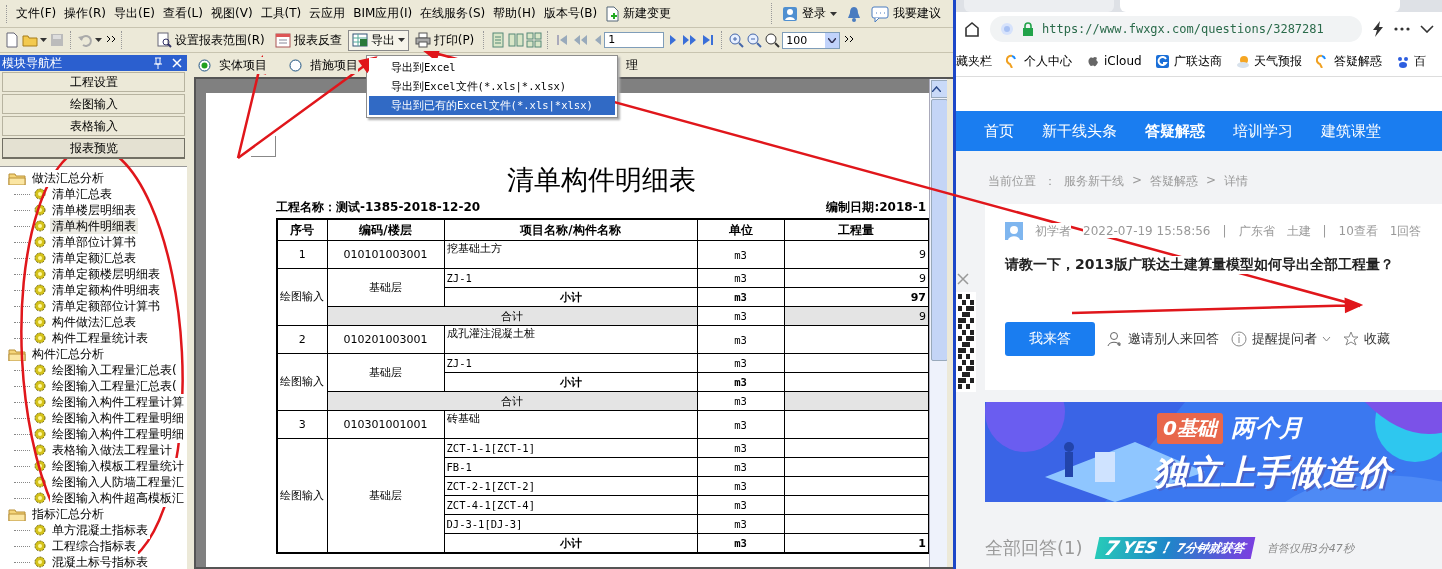 The height and width of the screenshot is (569, 1442). Describe the element at coordinates (232, 13) in the screenshot. I see `menu-item: 视图(V)` at that location.